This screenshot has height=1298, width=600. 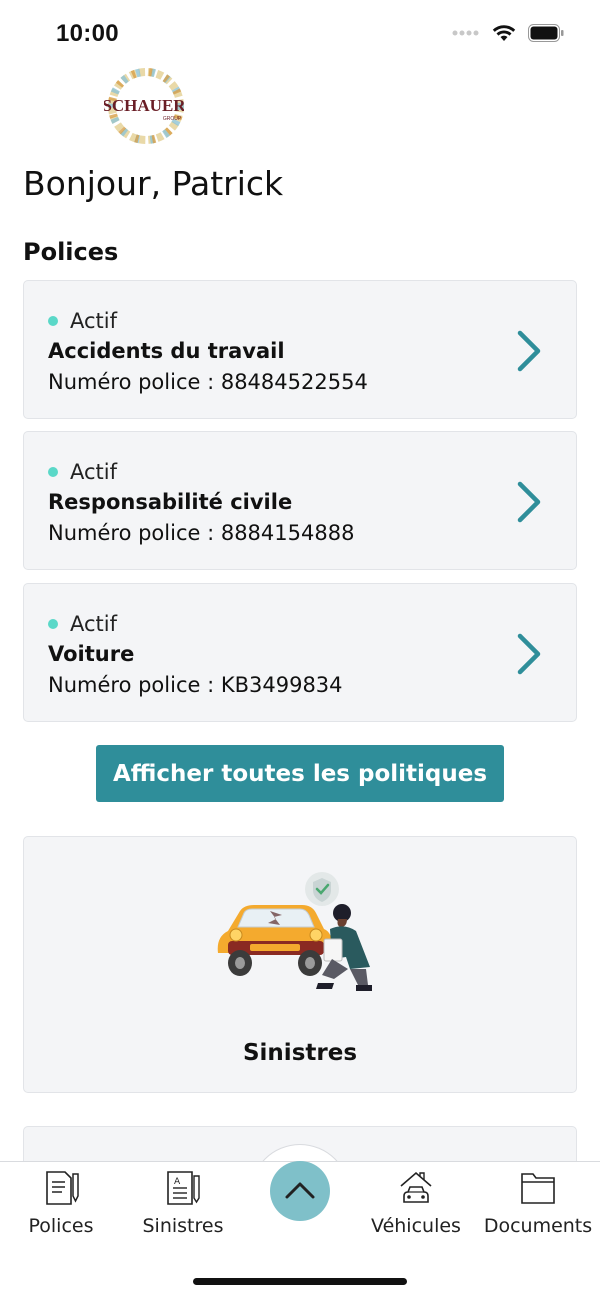 I want to click on show-all-policies-button: Afficher toutes les politiques, so click(x=300, y=773).